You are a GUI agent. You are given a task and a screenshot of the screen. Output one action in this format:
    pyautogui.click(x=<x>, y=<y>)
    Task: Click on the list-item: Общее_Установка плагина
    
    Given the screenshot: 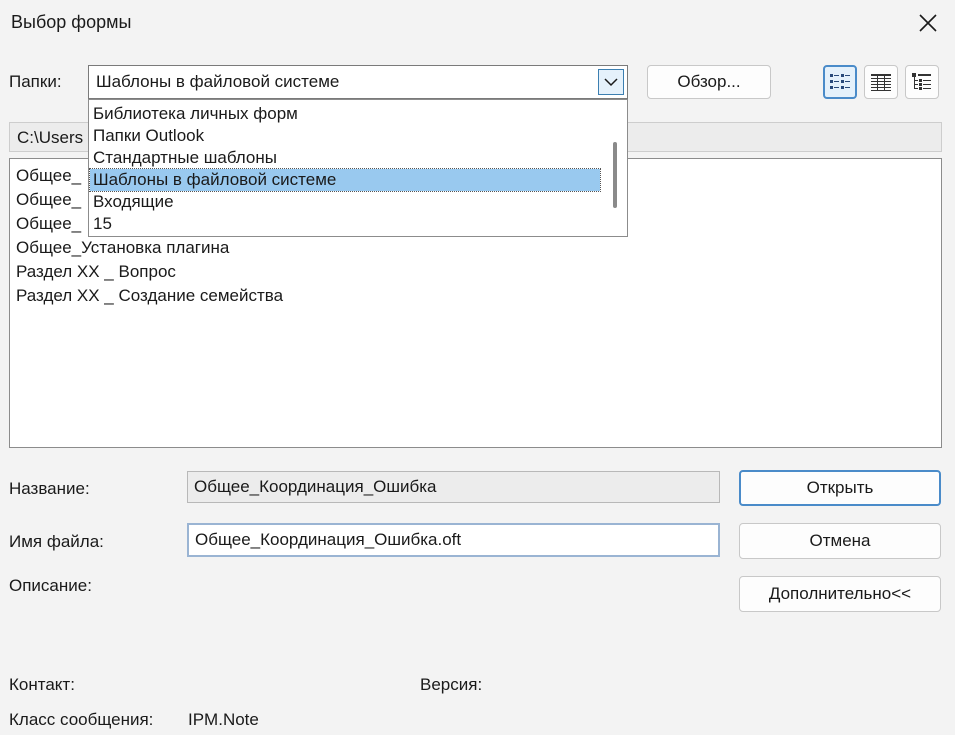 What is the action you would take?
    pyautogui.click(x=122, y=248)
    